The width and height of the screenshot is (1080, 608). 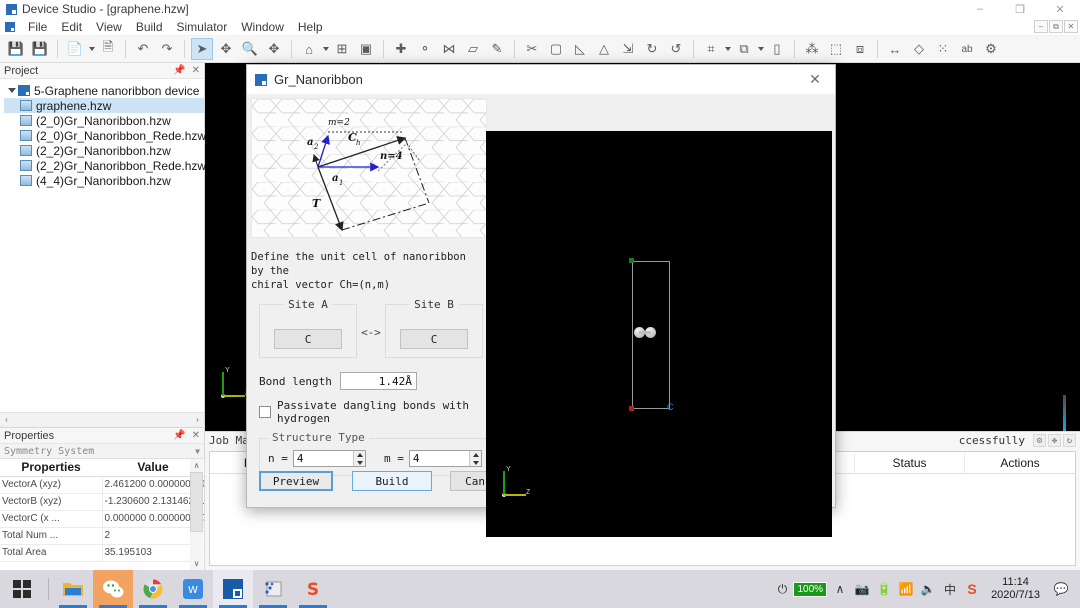 I want to click on scroll-track, so click(x=102, y=419).